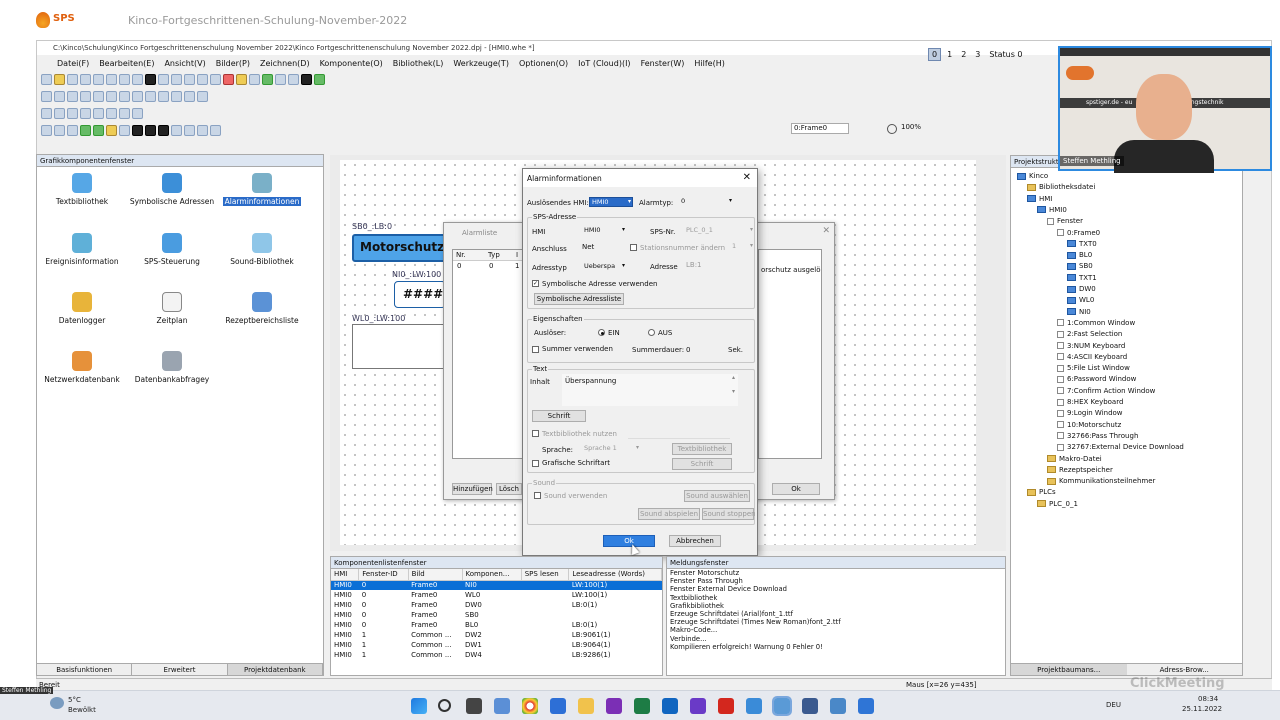  What do you see at coordinates (172, 367) in the screenshot?
I see `db-query-item: Datenbankabfragey` at bounding box center [172, 367].